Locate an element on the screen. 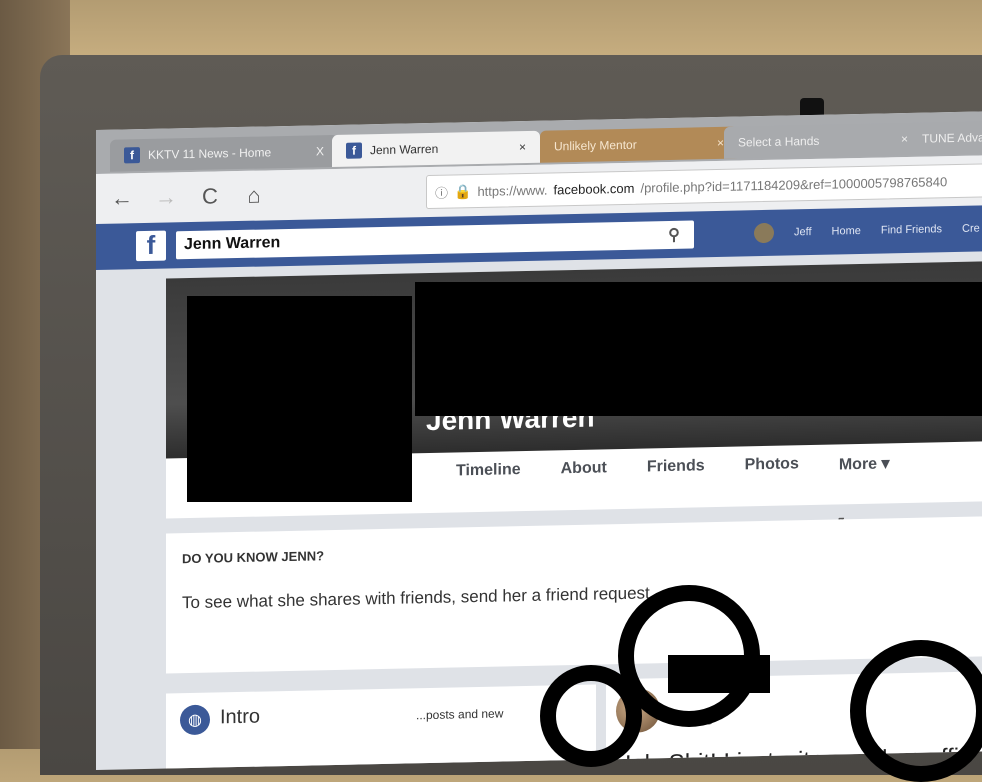  nav-find-friends: Find Friends is located at coordinates (911, 229).